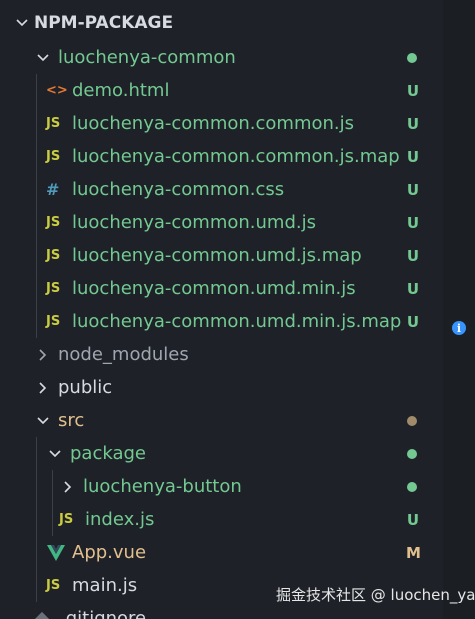  Describe the element at coordinates (57, 90) in the screenshot. I see `html-file-icon: <>` at that location.